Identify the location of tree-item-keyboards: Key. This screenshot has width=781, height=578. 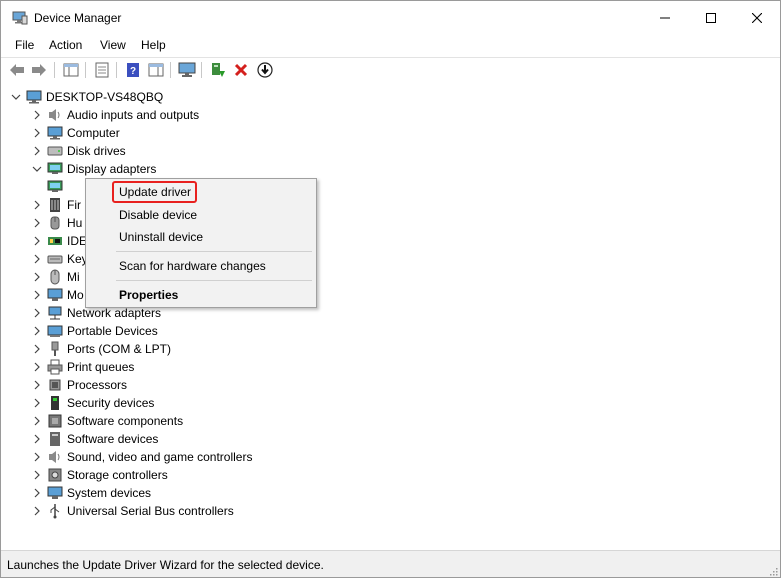
(59, 259).